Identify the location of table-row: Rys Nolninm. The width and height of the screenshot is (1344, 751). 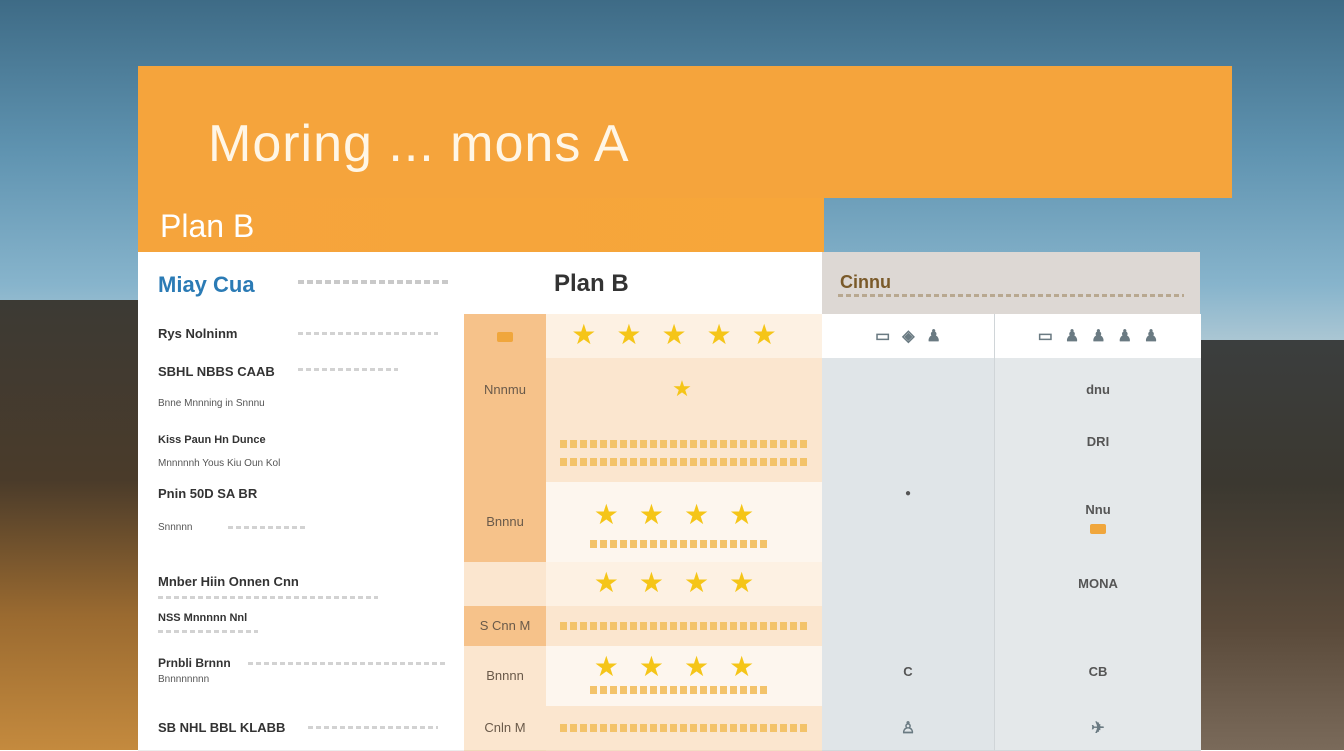
(301, 336).